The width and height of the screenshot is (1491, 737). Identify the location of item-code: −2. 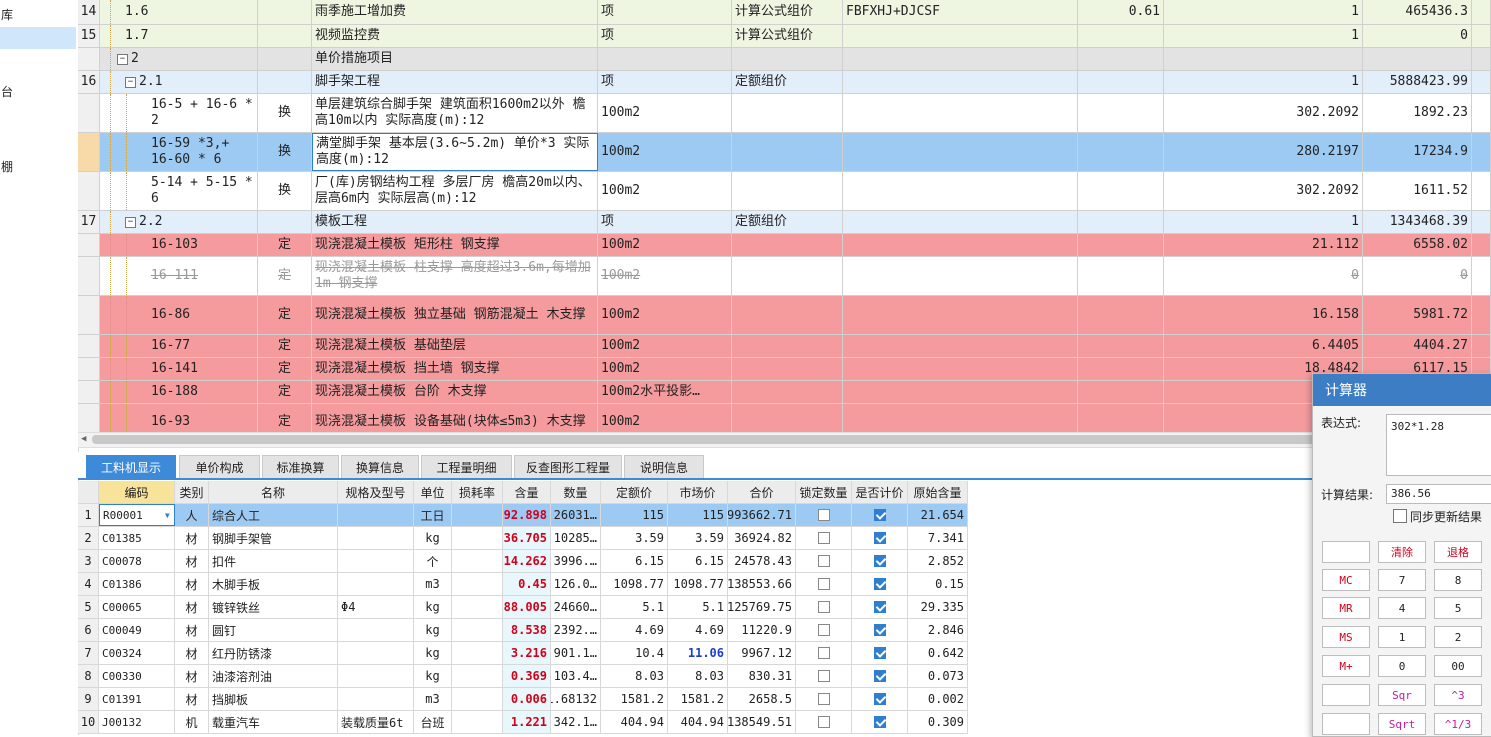
(179, 59).